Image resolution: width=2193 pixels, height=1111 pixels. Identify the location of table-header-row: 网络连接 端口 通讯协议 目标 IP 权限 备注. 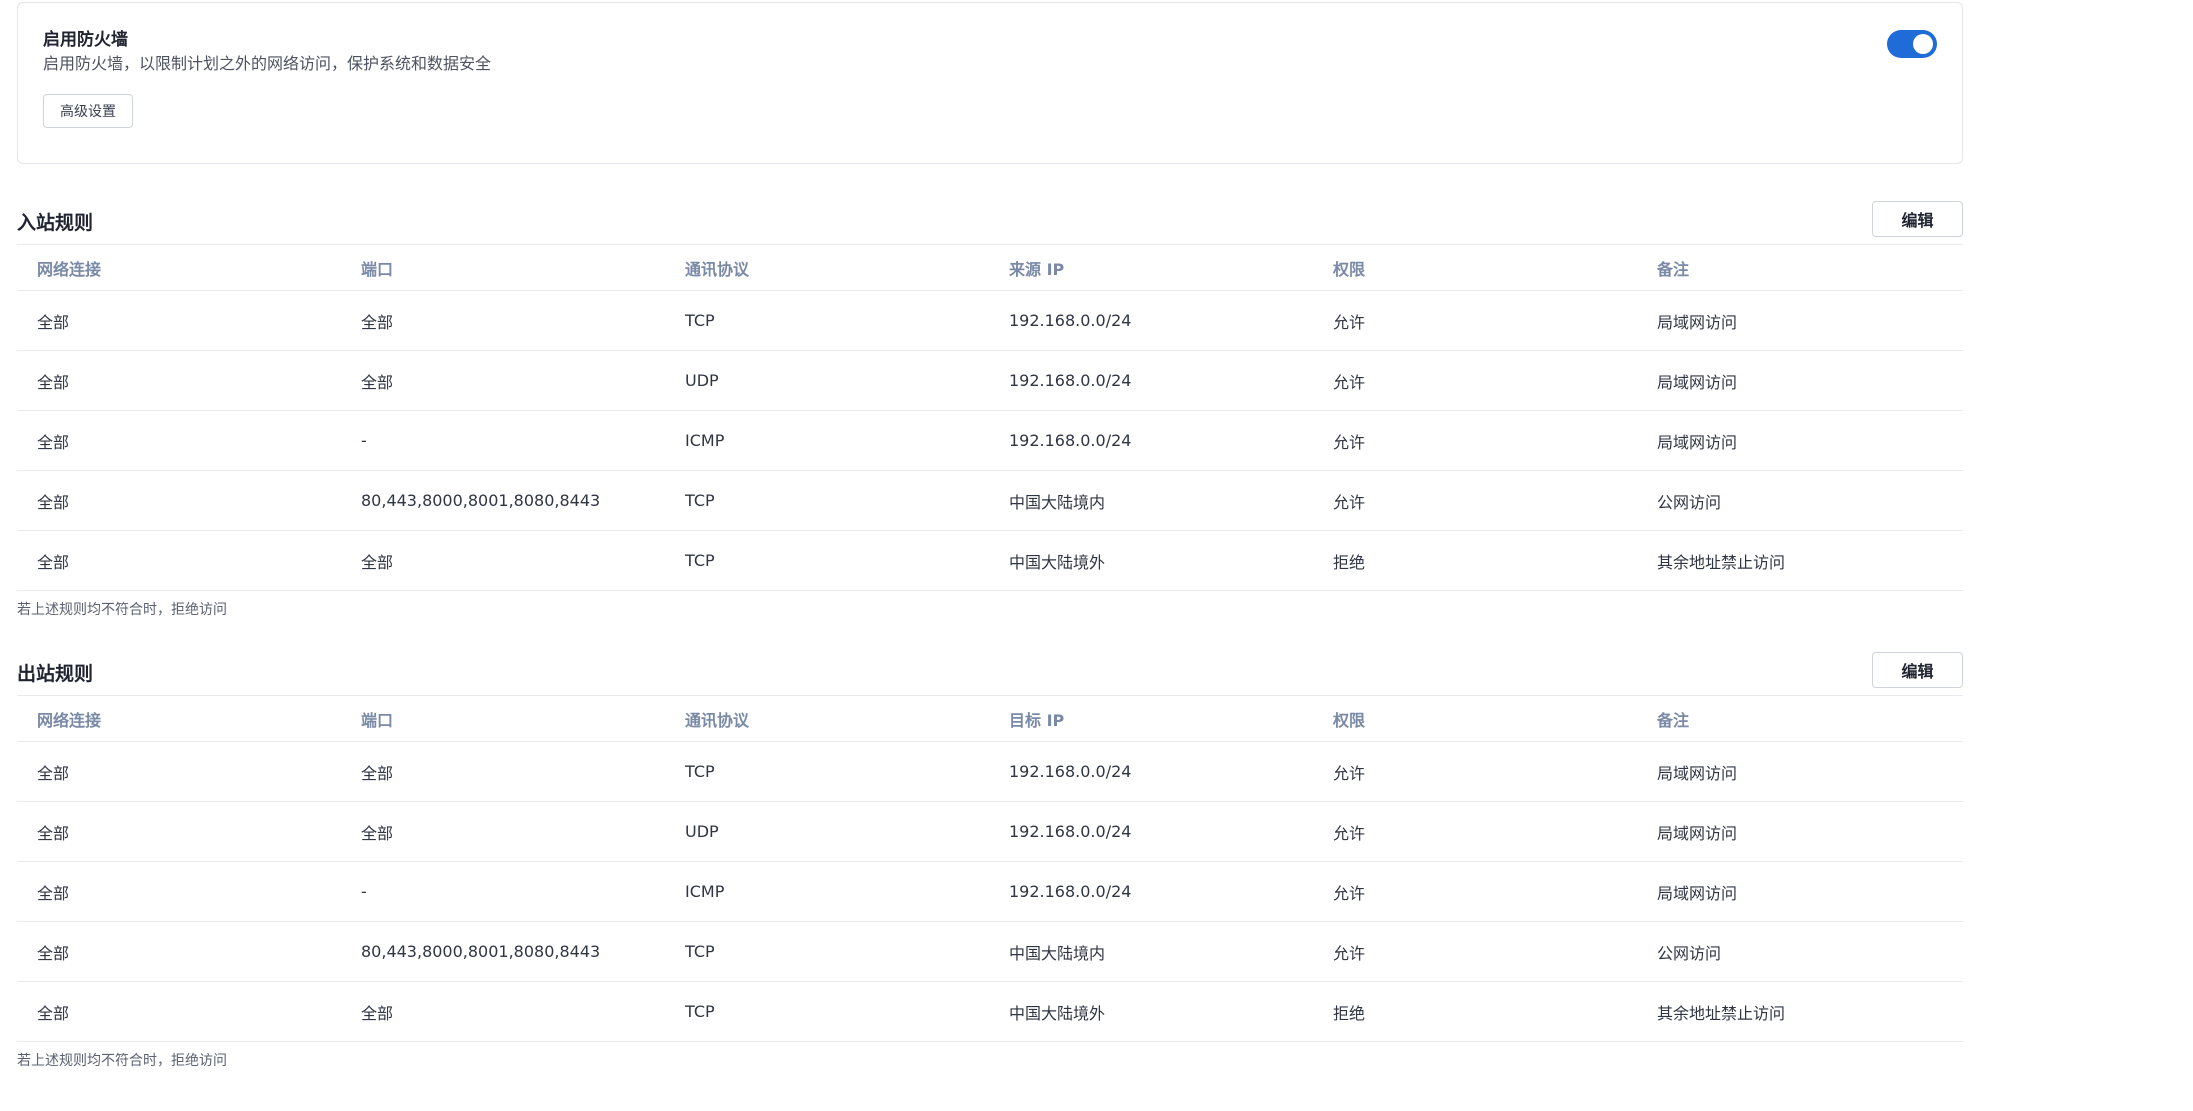
(990, 719).